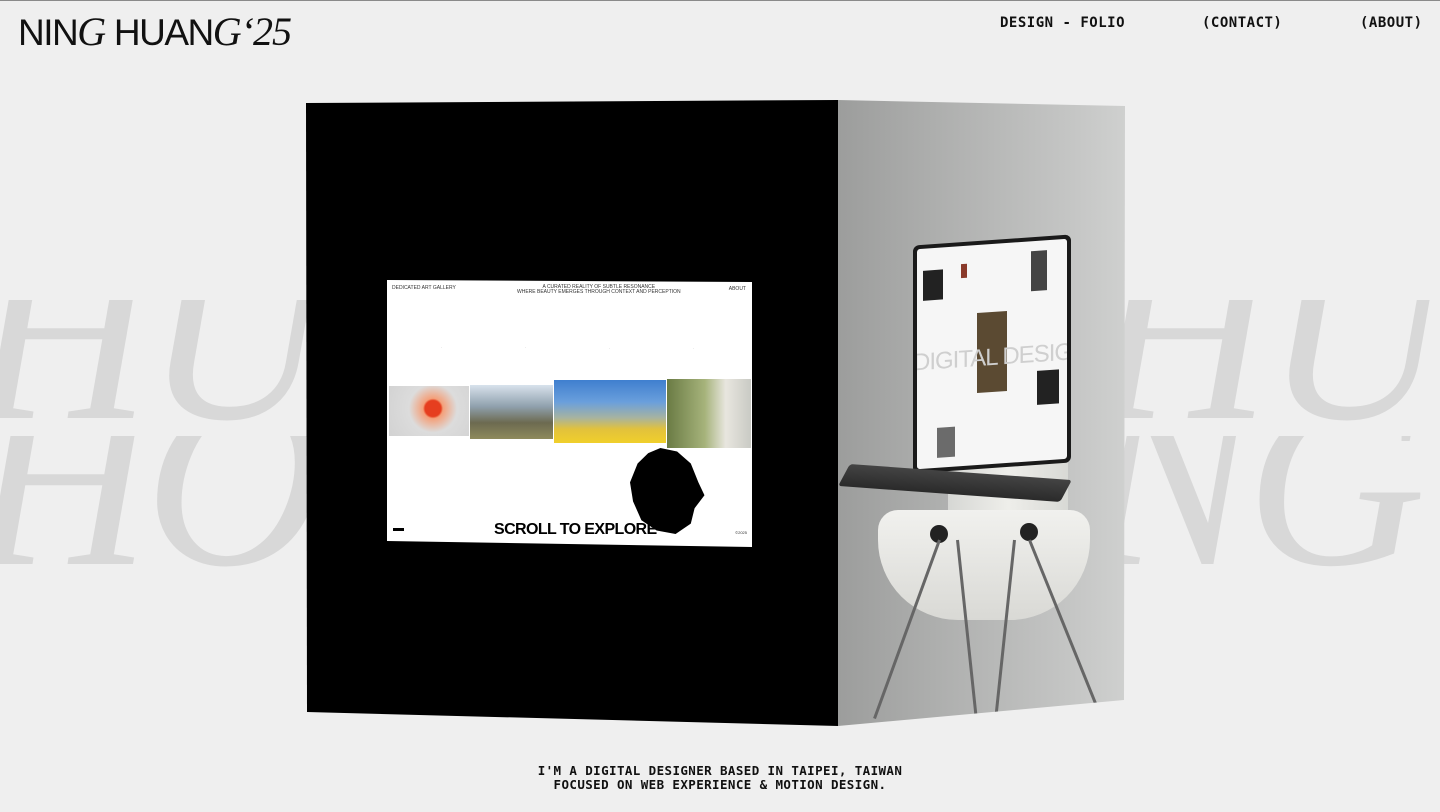  What do you see at coordinates (984, 565) in the screenshot?
I see `chair-seat` at bounding box center [984, 565].